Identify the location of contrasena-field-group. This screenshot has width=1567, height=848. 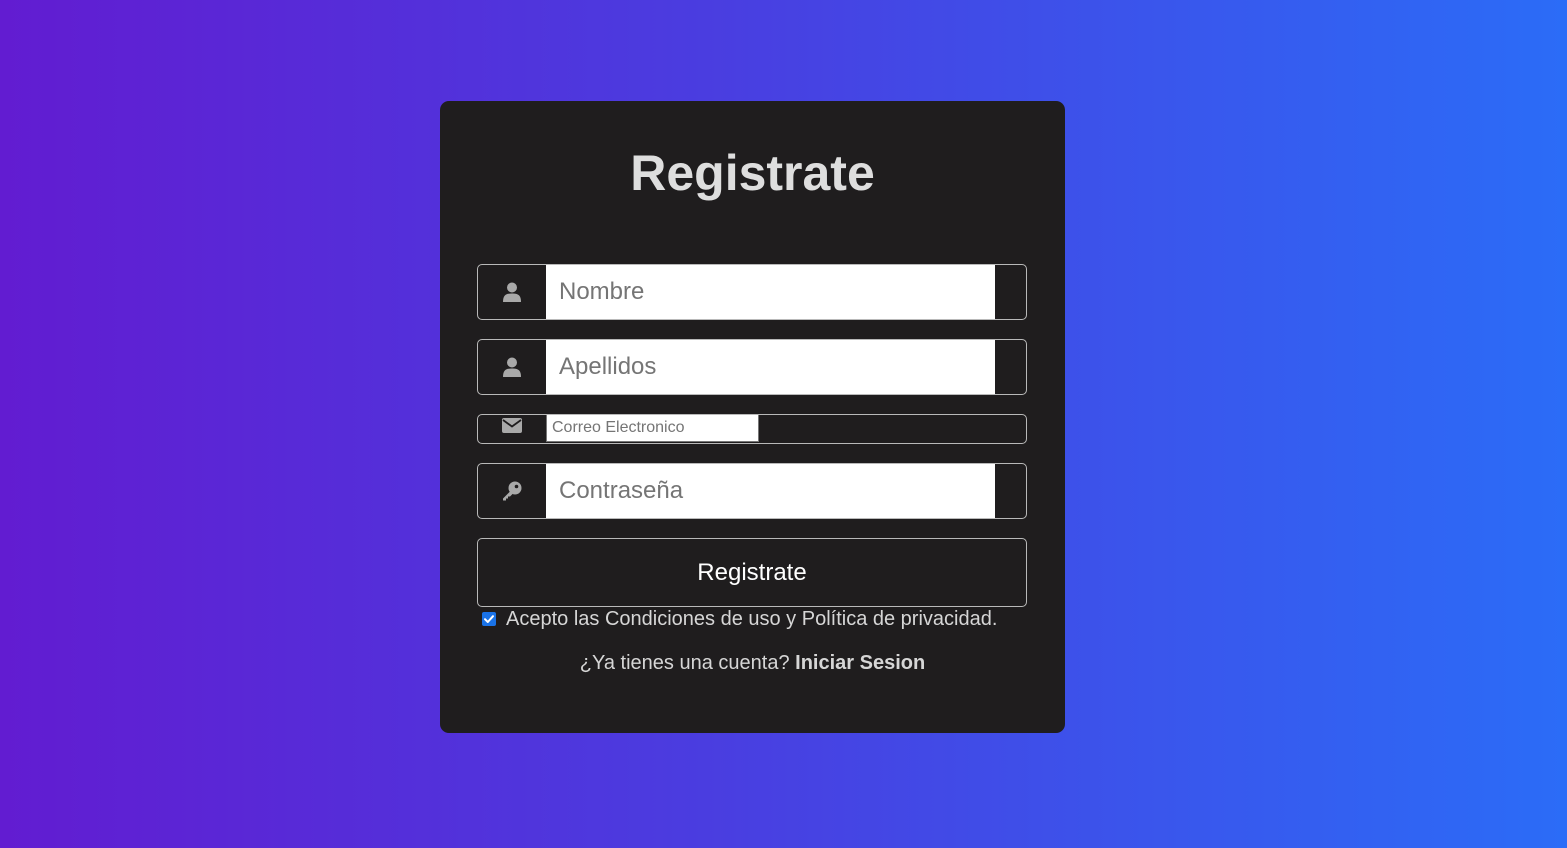
(752, 491).